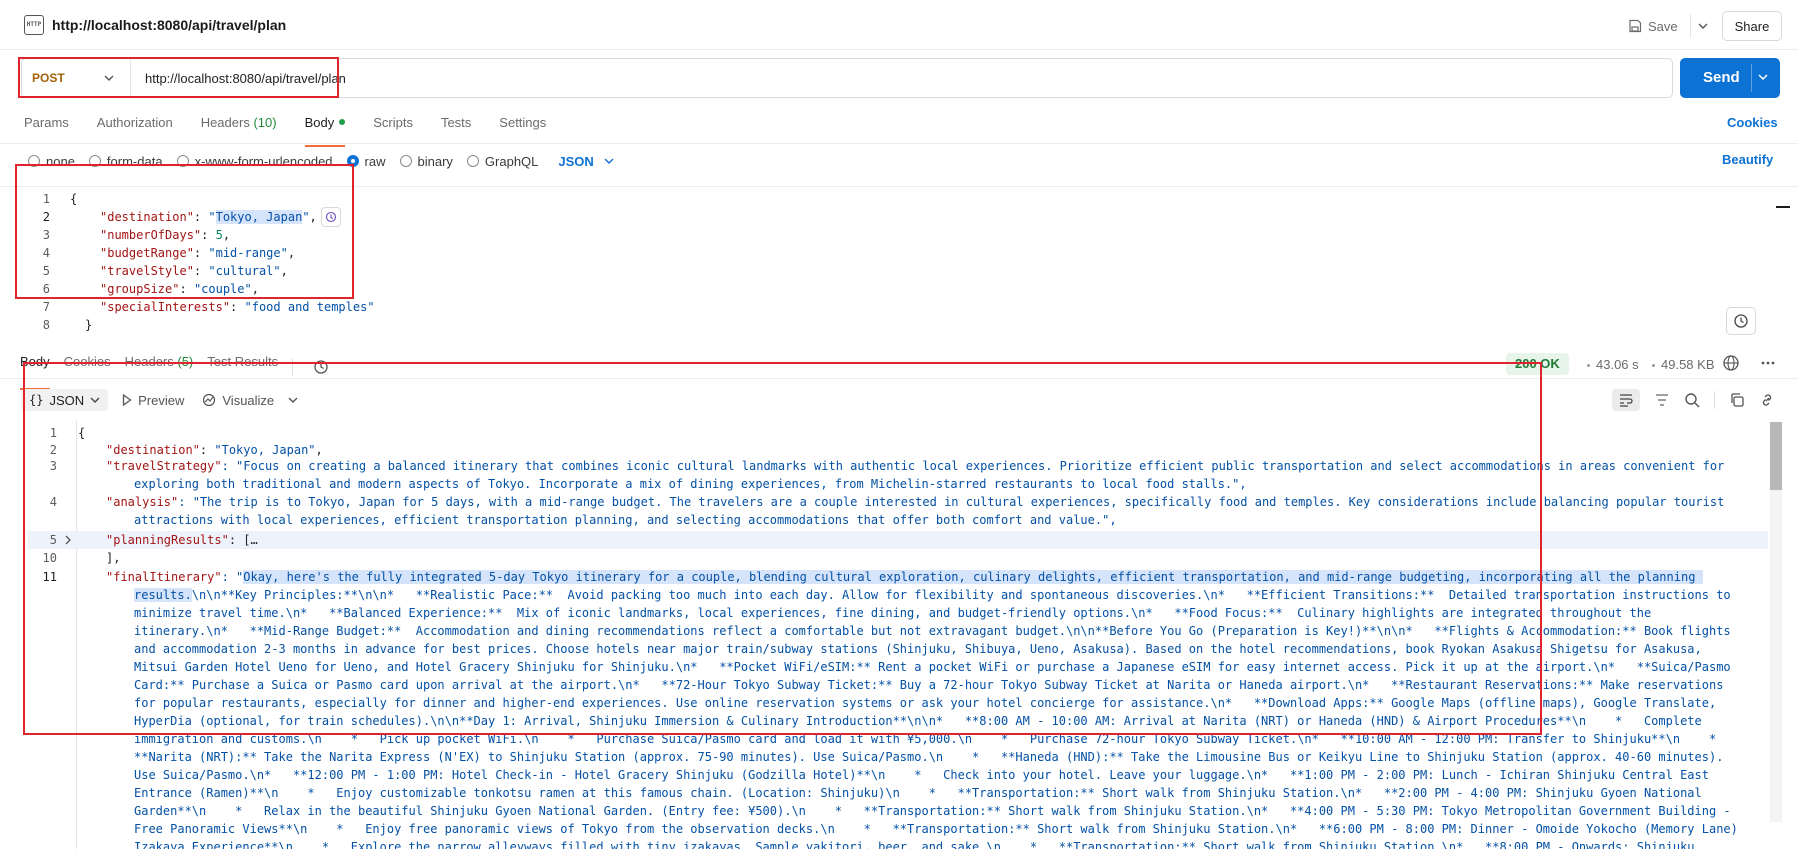  I want to click on radio-label: binary, so click(435, 161).